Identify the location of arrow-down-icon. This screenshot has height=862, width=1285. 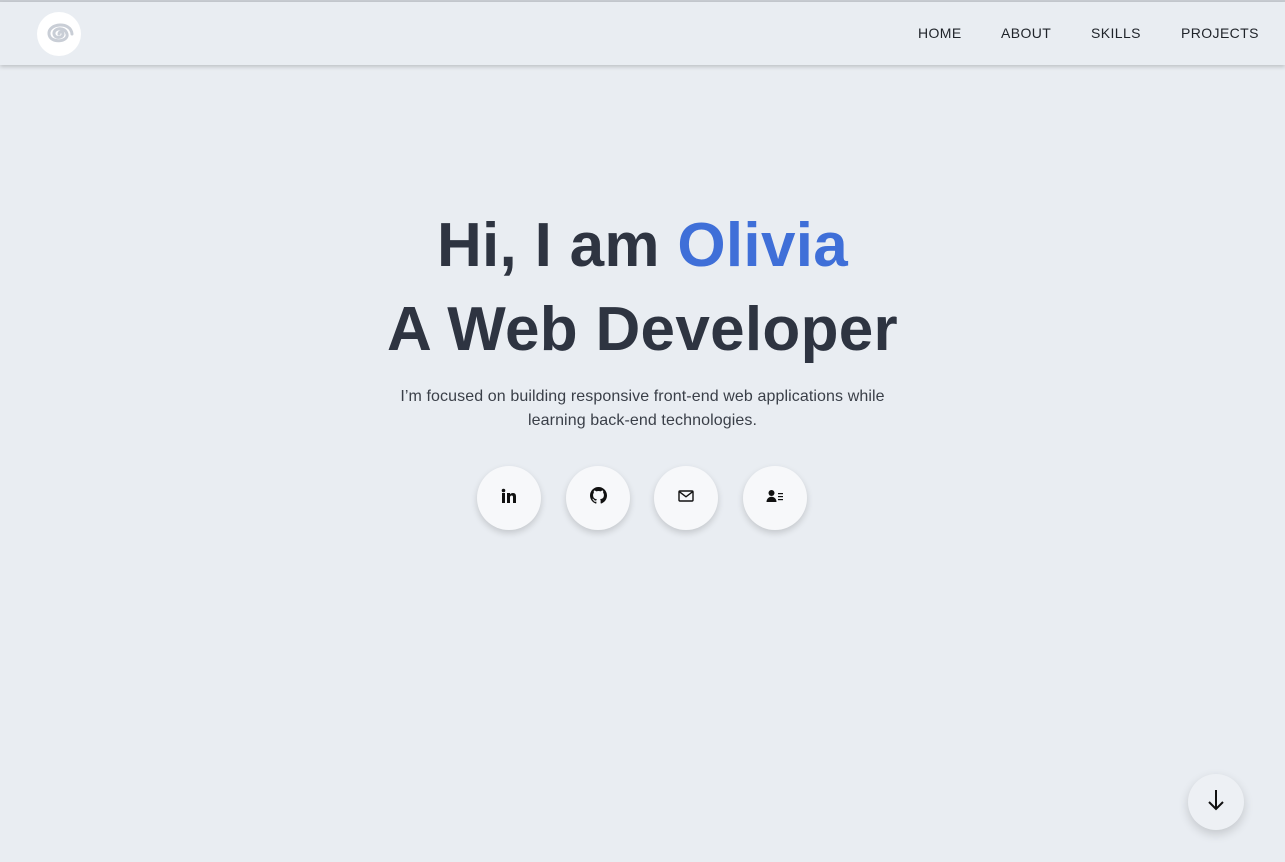
(1216, 802).